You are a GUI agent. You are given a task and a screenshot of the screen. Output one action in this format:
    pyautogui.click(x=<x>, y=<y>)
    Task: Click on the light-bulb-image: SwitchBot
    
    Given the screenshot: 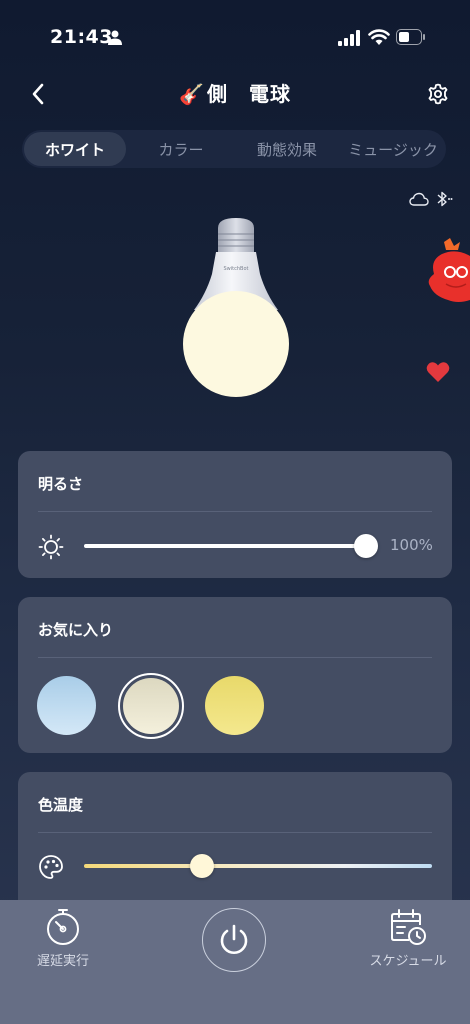 What is the action you would take?
    pyautogui.click(x=236, y=307)
    